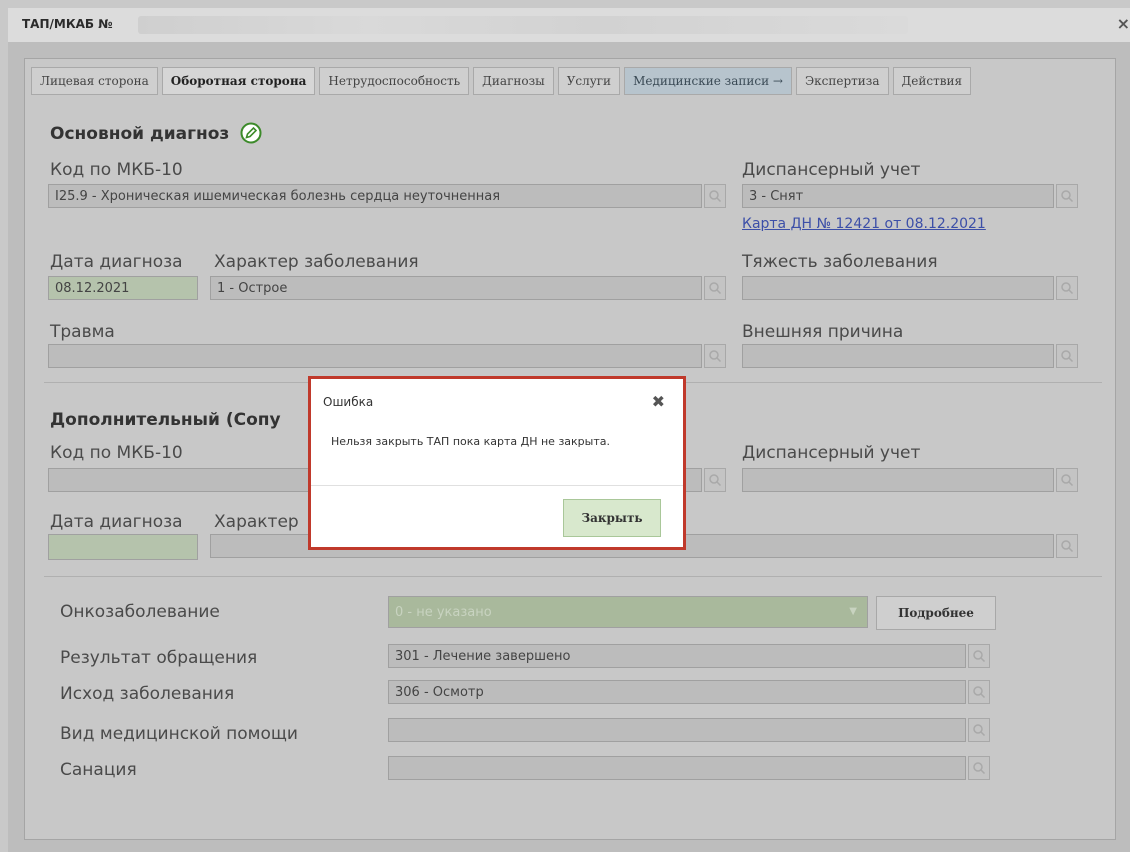 The width and height of the screenshot is (1130, 852). Describe the element at coordinates (238, 81) in the screenshot. I see `tab-back-side: Оборотная сторона` at that location.